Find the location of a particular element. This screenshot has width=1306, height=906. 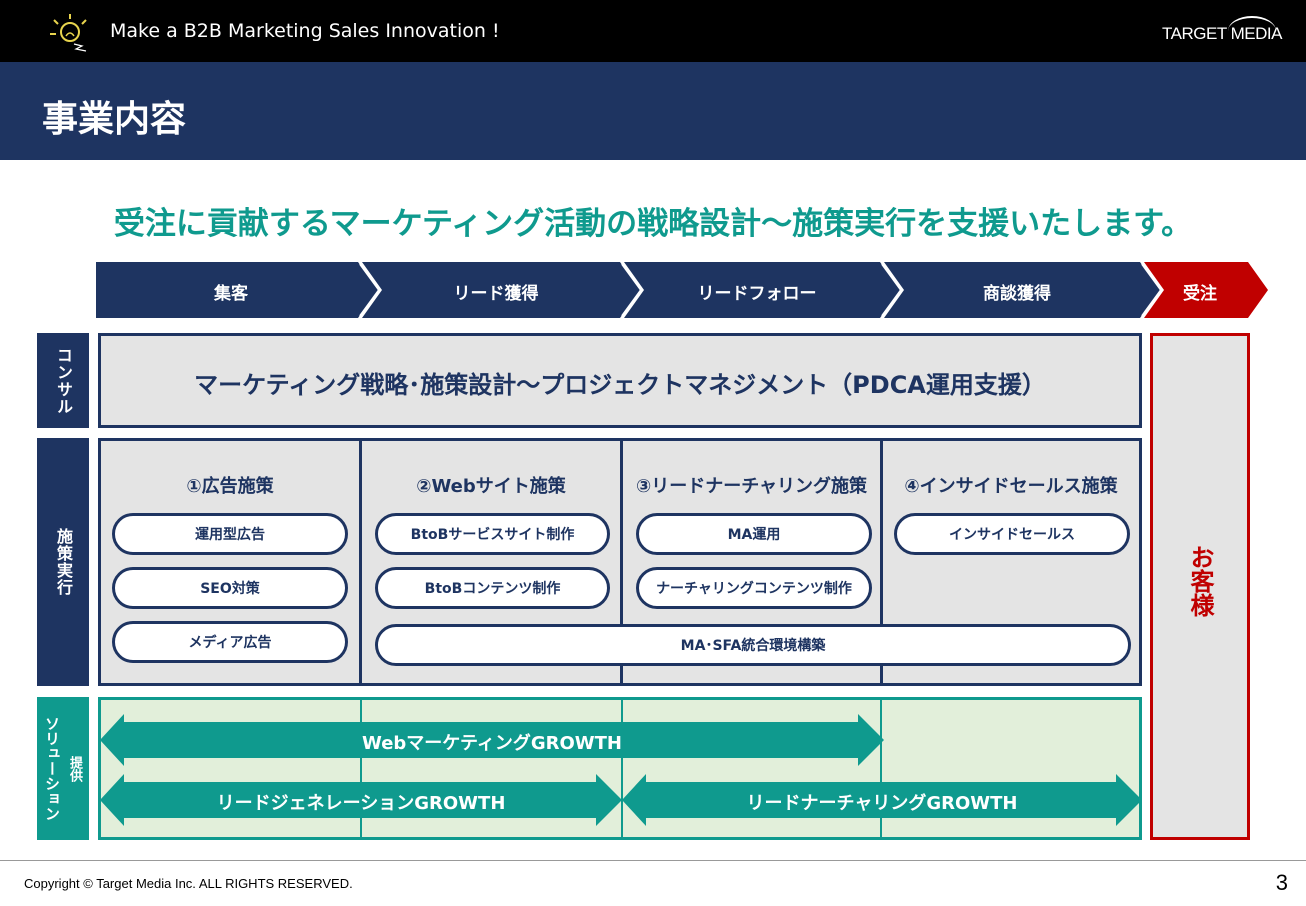

header-slogan: Make a B2B Marketing Sales Innovation ! is located at coordinates (305, 31).